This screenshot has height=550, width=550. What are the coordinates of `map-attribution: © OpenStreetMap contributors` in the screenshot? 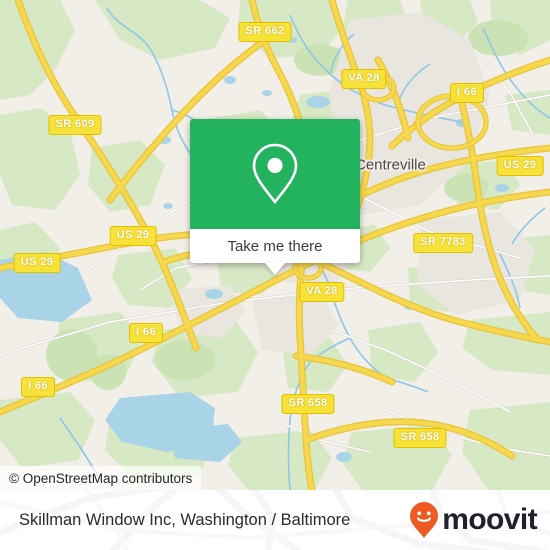 It's located at (101, 478).